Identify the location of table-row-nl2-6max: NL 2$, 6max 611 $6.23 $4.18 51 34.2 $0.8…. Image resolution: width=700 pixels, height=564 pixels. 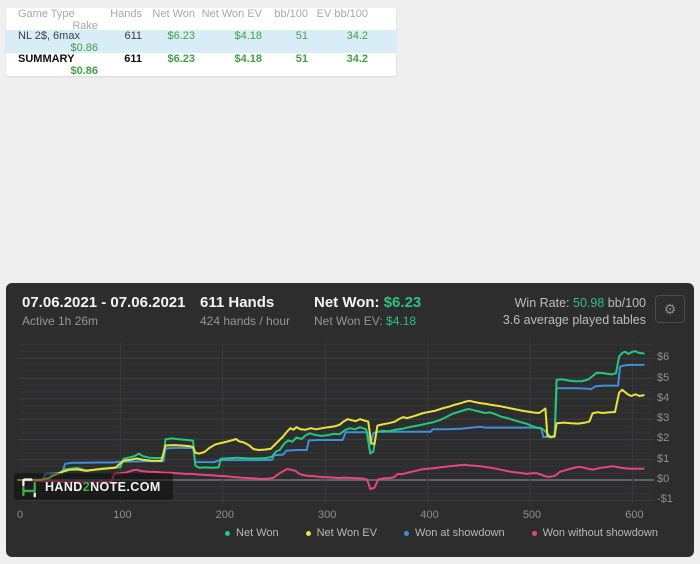
(201, 42).